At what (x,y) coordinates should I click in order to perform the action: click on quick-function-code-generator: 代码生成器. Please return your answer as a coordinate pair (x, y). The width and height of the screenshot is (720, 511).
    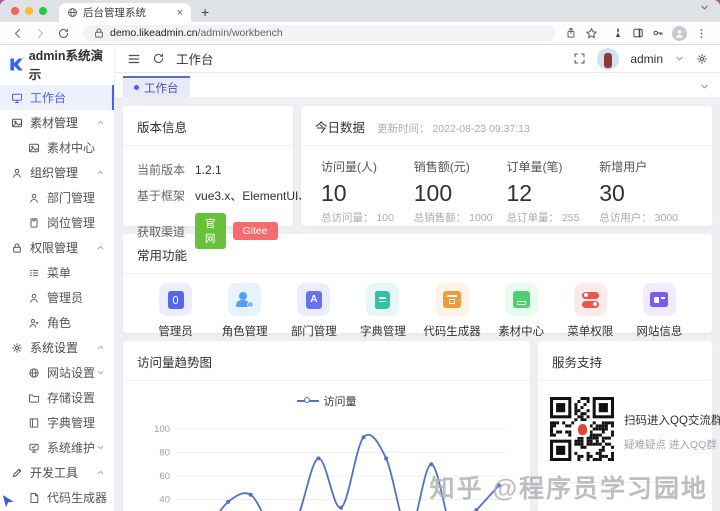
    Looking at the image, I should click on (452, 311).